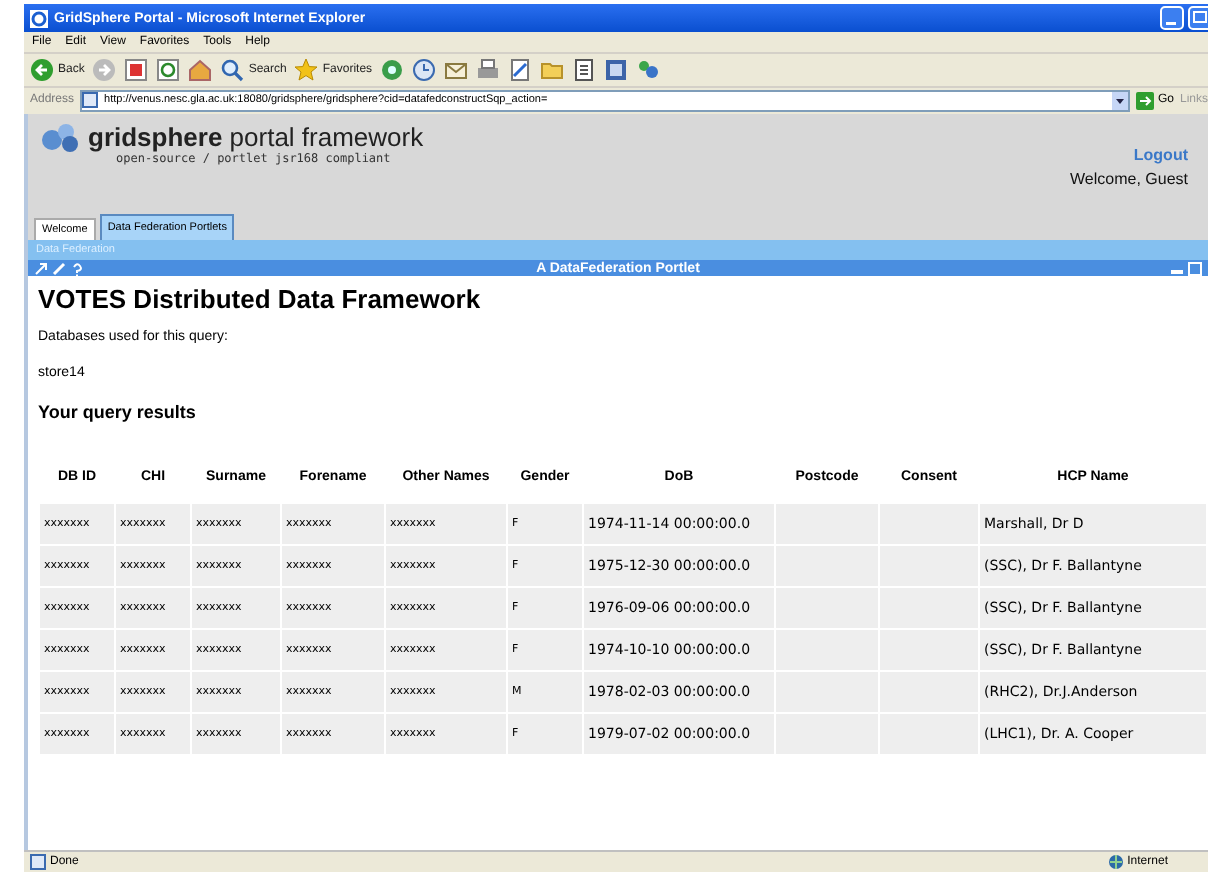 The width and height of the screenshot is (1208, 884). What do you see at coordinates (41, 268) in the screenshot?
I see `resize-icon` at bounding box center [41, 268].